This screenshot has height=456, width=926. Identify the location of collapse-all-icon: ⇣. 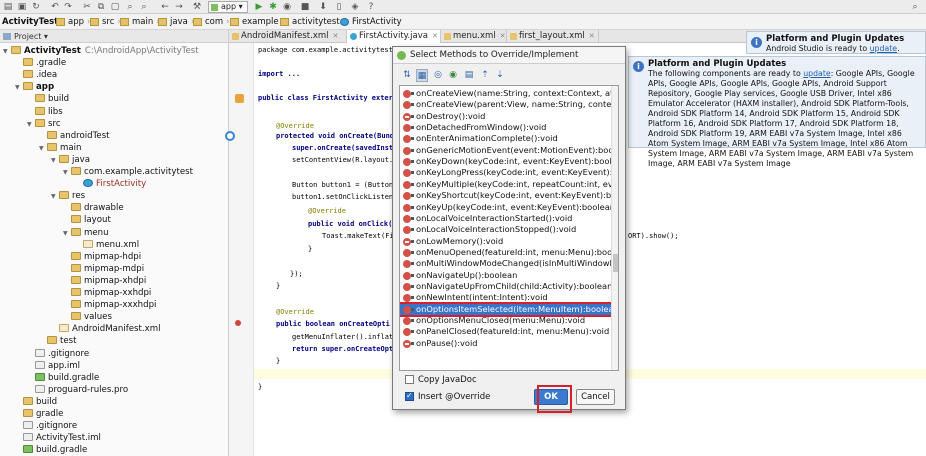
(500, 75).